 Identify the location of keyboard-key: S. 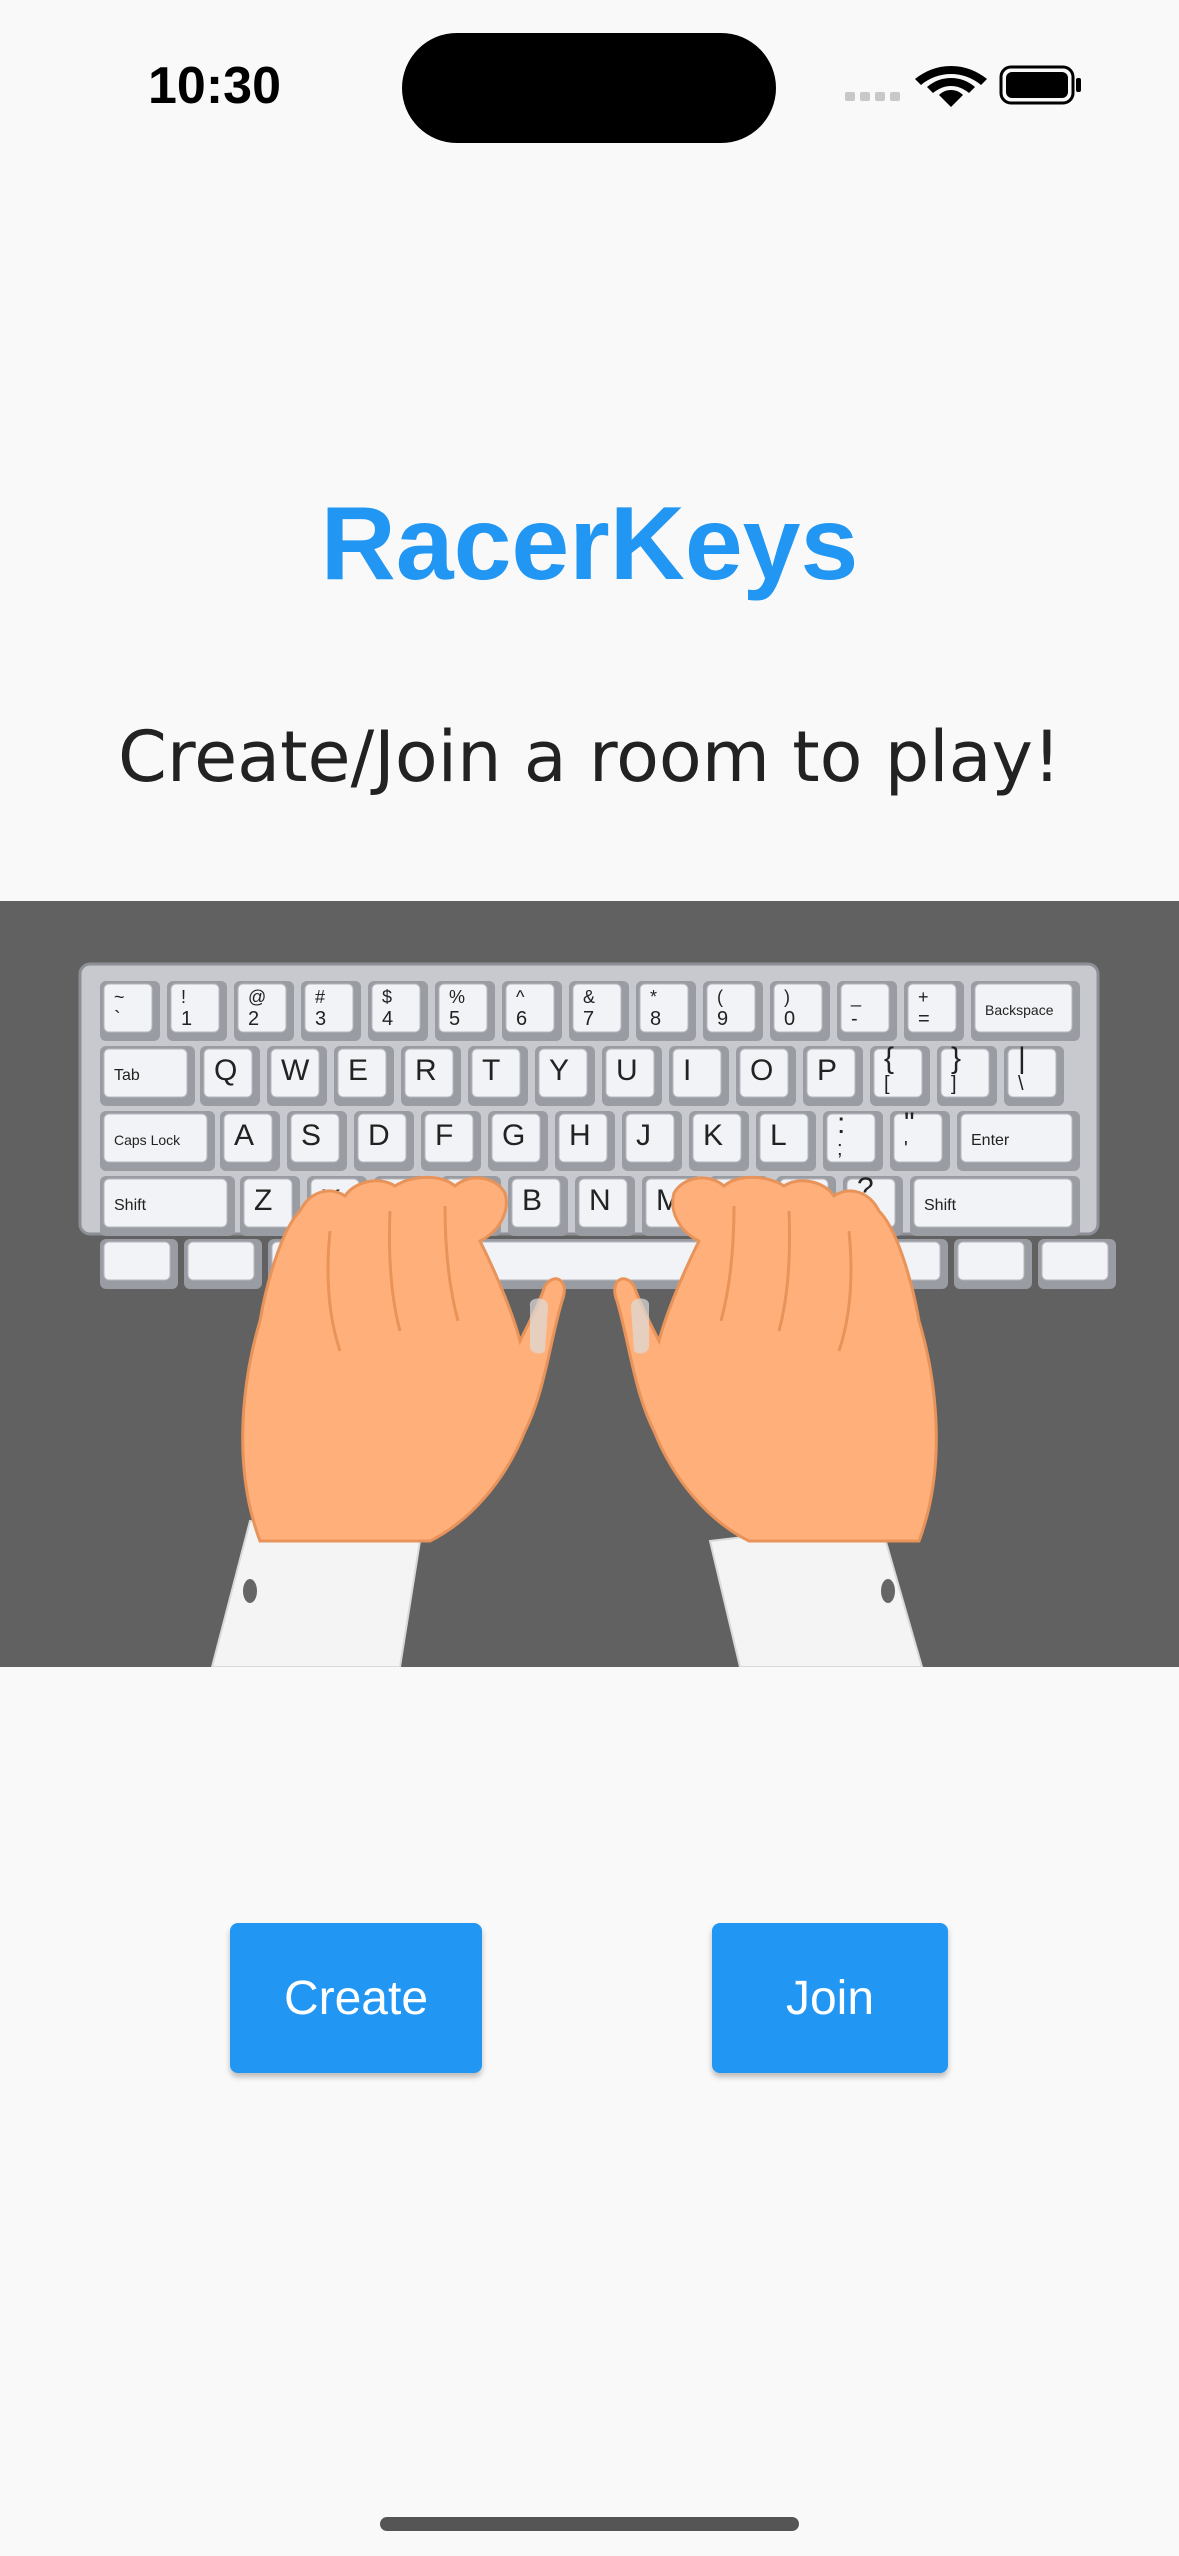
(317, 1141).